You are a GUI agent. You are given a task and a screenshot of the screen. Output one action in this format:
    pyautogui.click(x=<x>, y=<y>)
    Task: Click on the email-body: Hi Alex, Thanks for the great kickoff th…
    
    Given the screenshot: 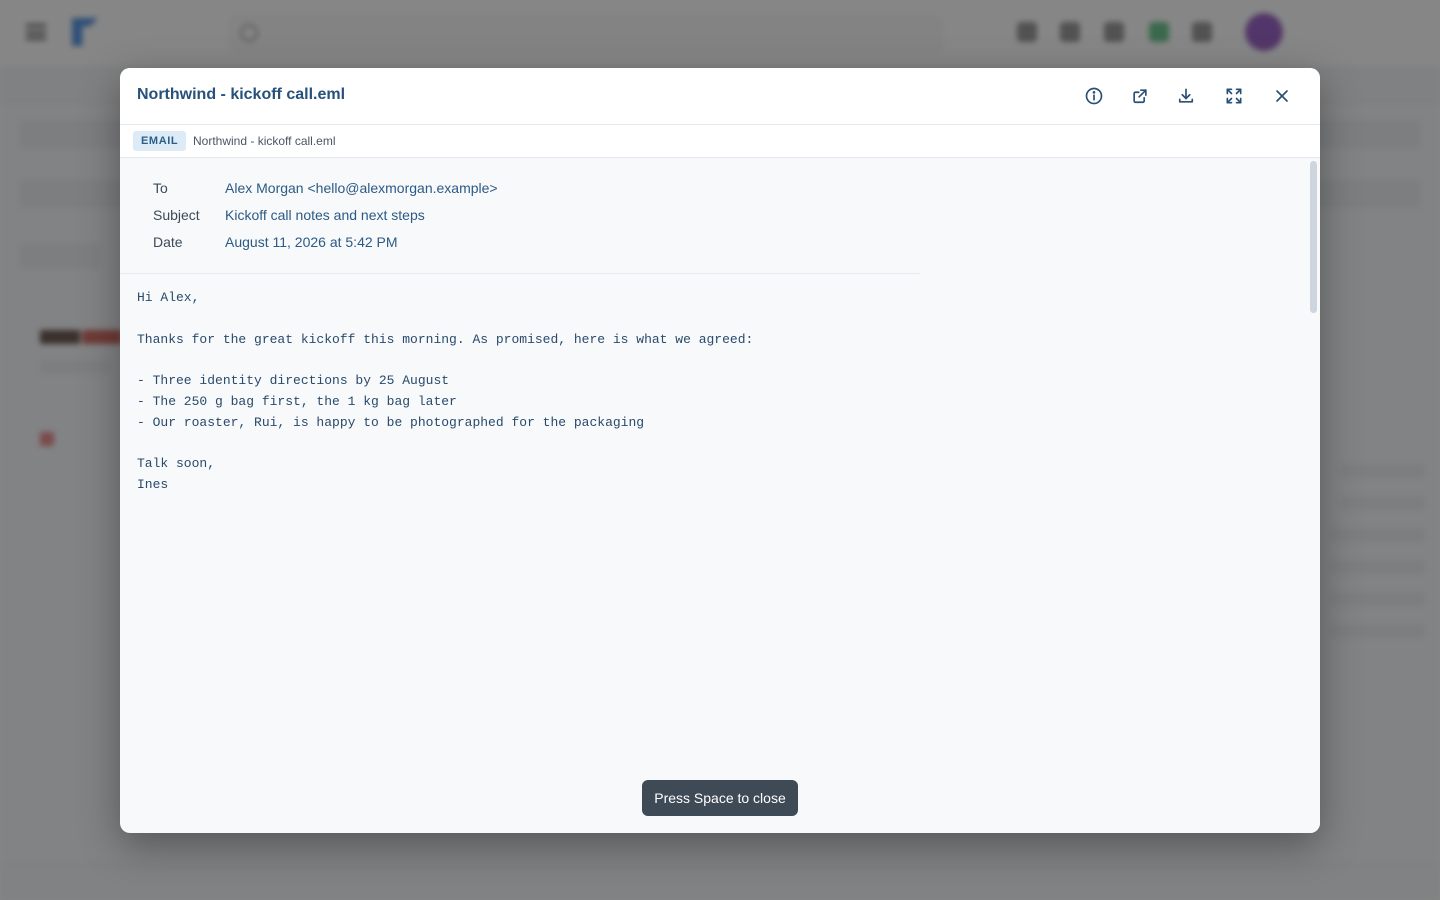 What is the action you would take?
    pyautogui.click(x=445, y=391)
    